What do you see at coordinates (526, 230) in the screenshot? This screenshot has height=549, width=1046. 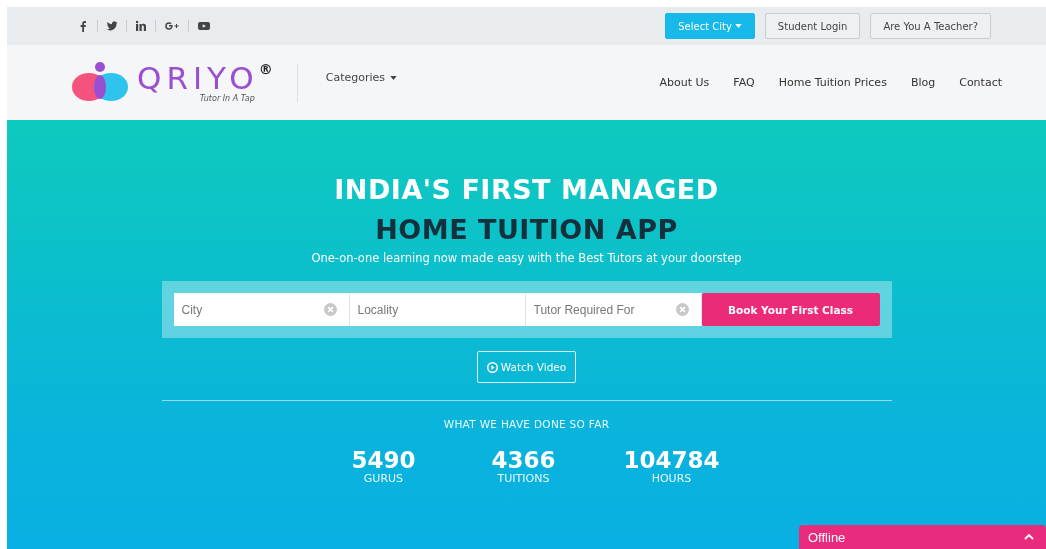 I see `hero-title: HOME TUITION APP` at bounding box center [526, 230].